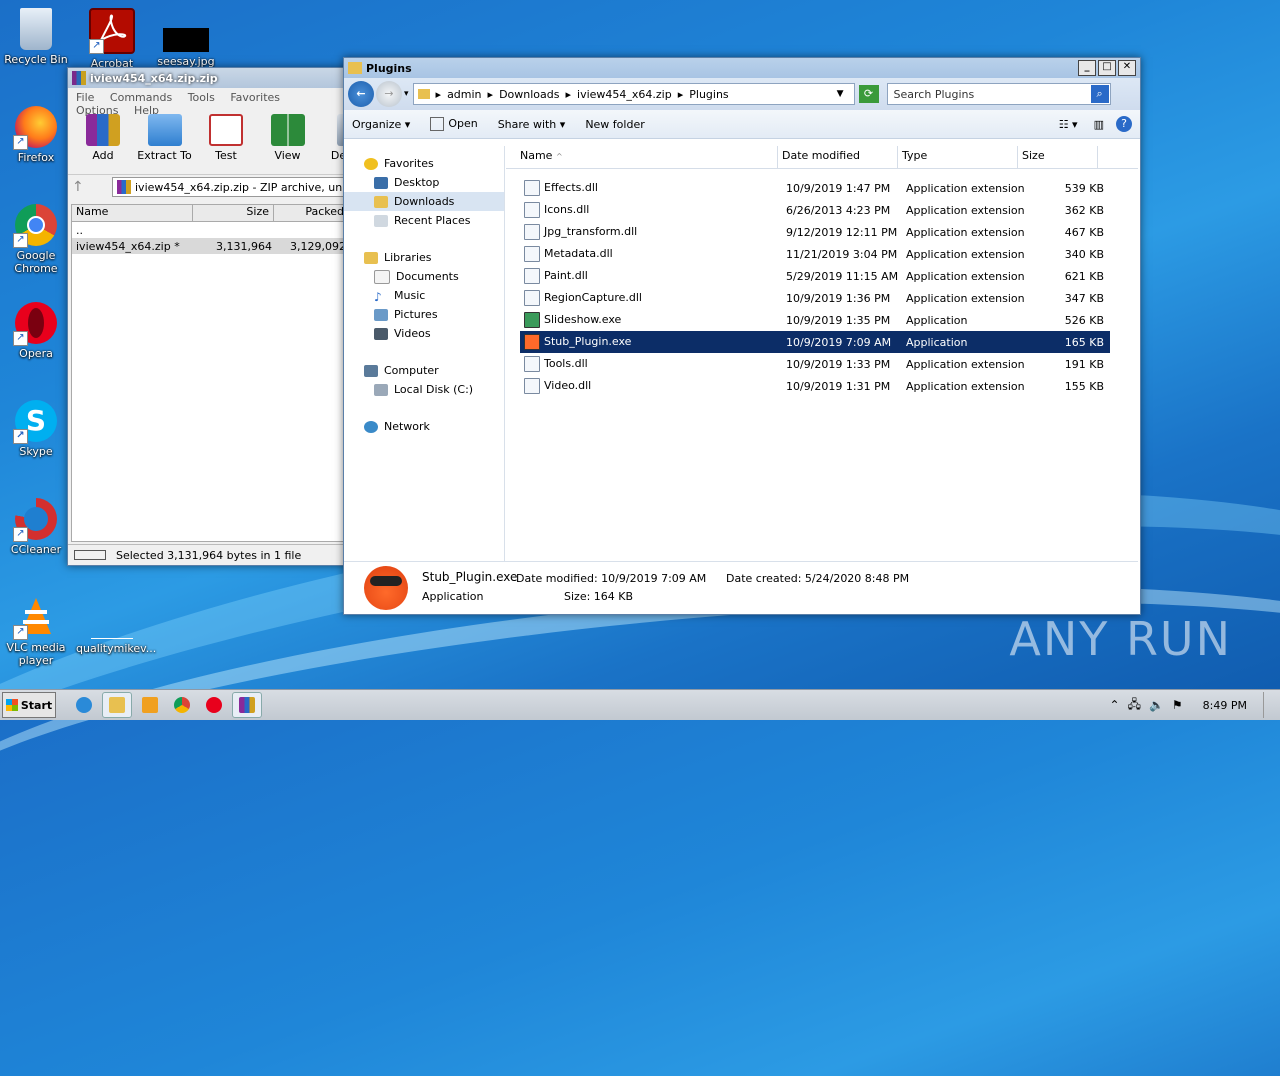 This screenshot has height=1076, width=1280. What do you see at coordinates (36, 37) in the screenshot?
I see `desktop-icon-recycle-bin: Recycle Bin` at bounding box center [36, 37].